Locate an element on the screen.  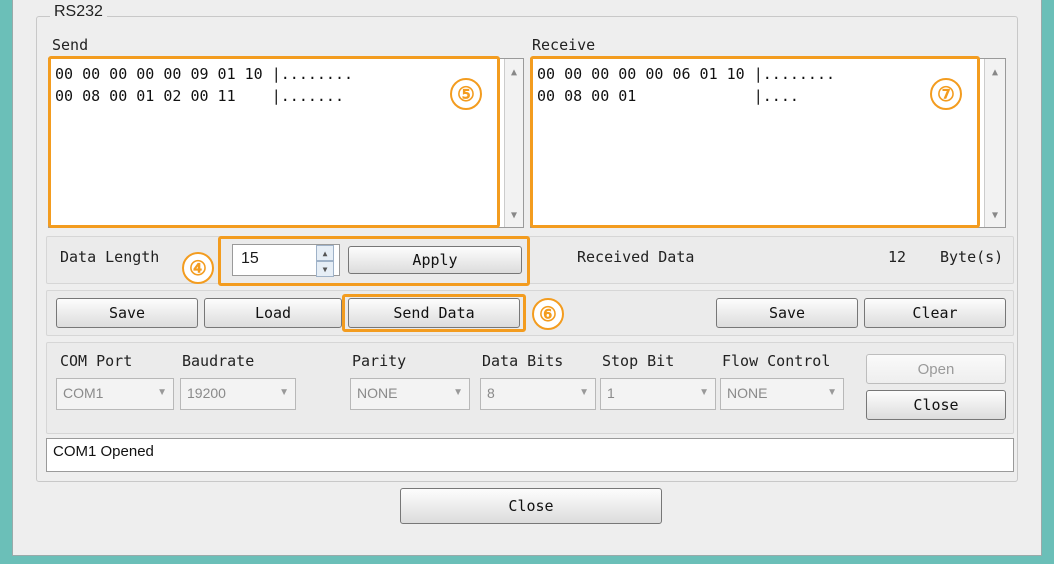
group-title: RS232 is located at coordinates (78, 12).